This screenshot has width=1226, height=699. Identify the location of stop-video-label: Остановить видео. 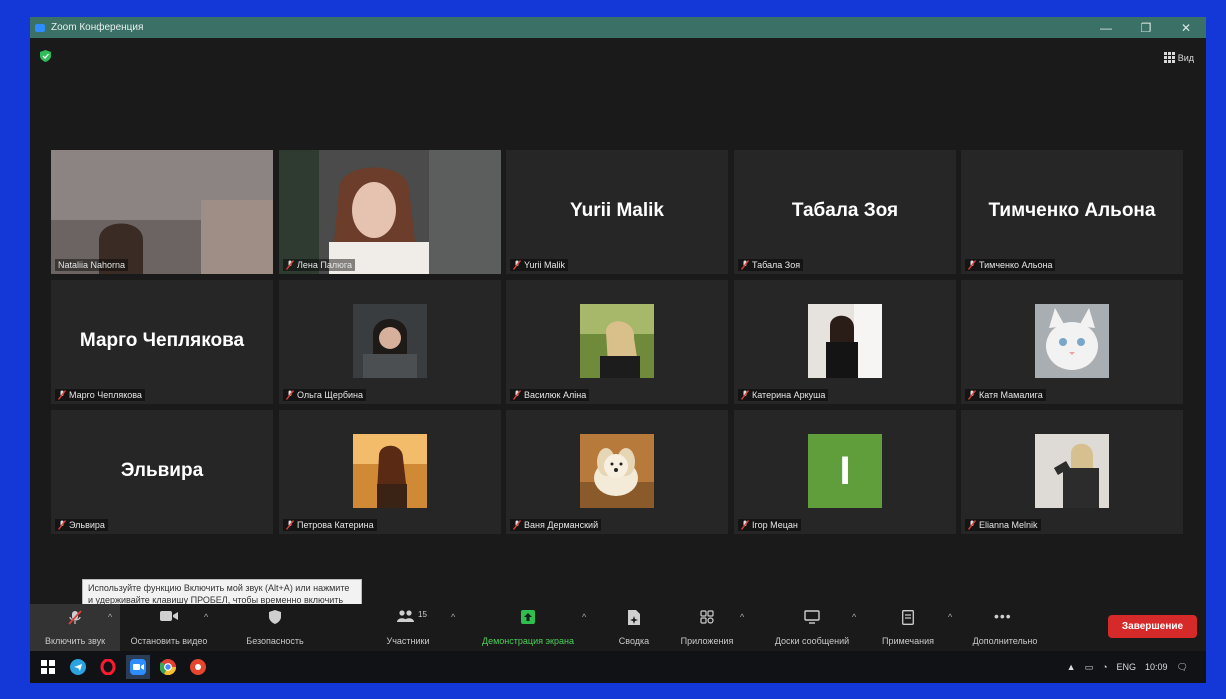
(169, 641).